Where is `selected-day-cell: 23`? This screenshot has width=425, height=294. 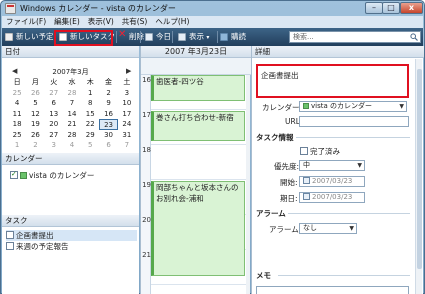
selected-day-cell: 23 is located at coordinates (108, 124).